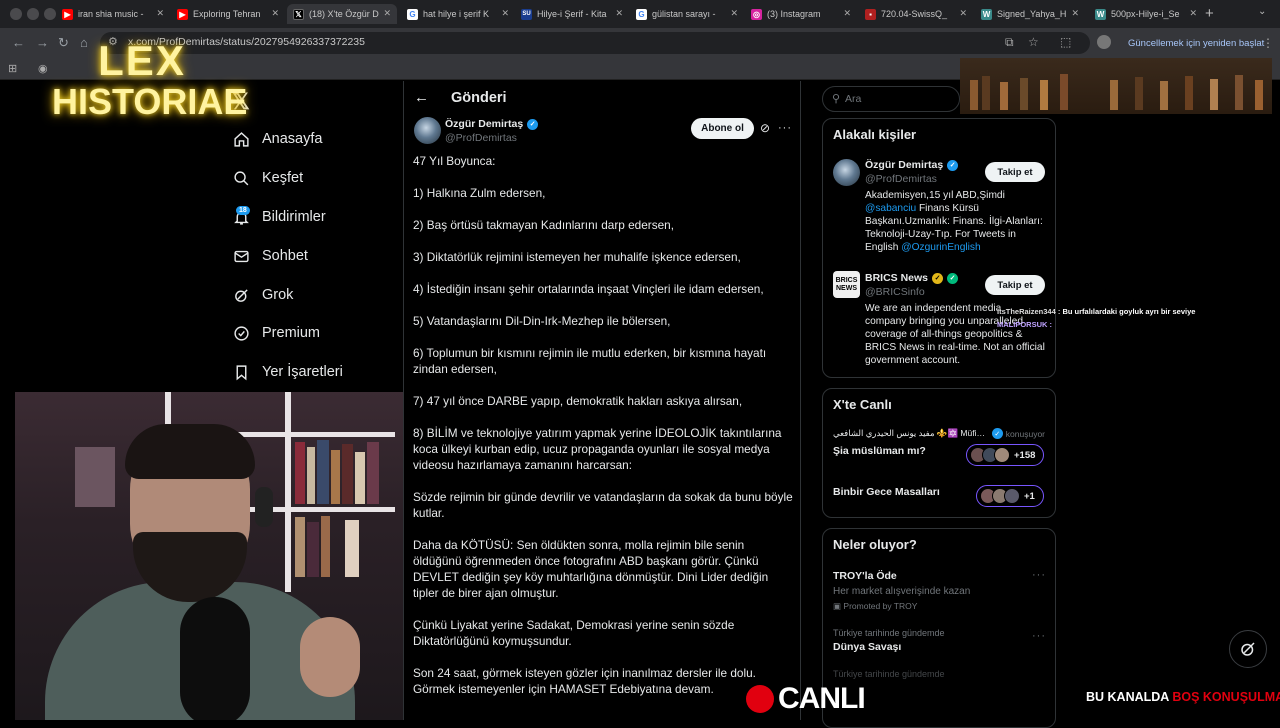 This screenshot has height=728, width=1280. What do you see at coordinates (12, 68) in the screenshot?
I see `apps-icon: ⊞` at bounding box center [12, 68].